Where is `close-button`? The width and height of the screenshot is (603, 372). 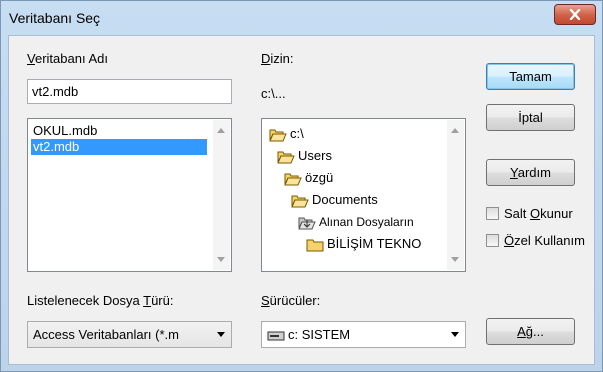 close-button is located at coordinates (575, 14).